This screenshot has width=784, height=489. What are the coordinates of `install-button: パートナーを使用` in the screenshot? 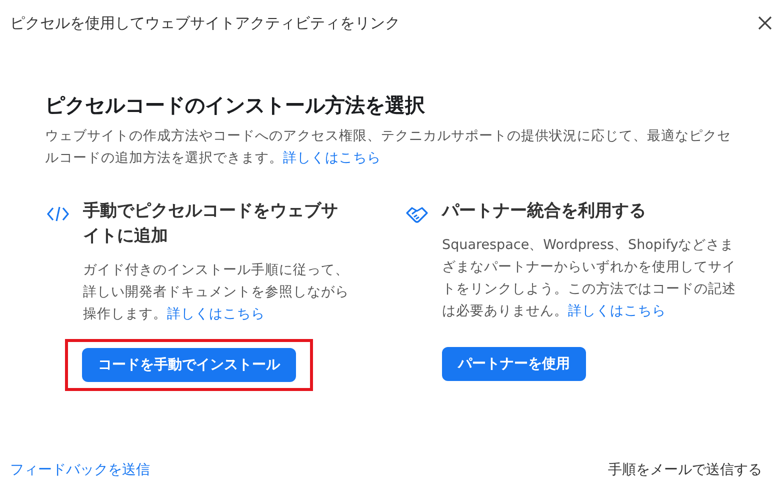 It's located at (514, 364).